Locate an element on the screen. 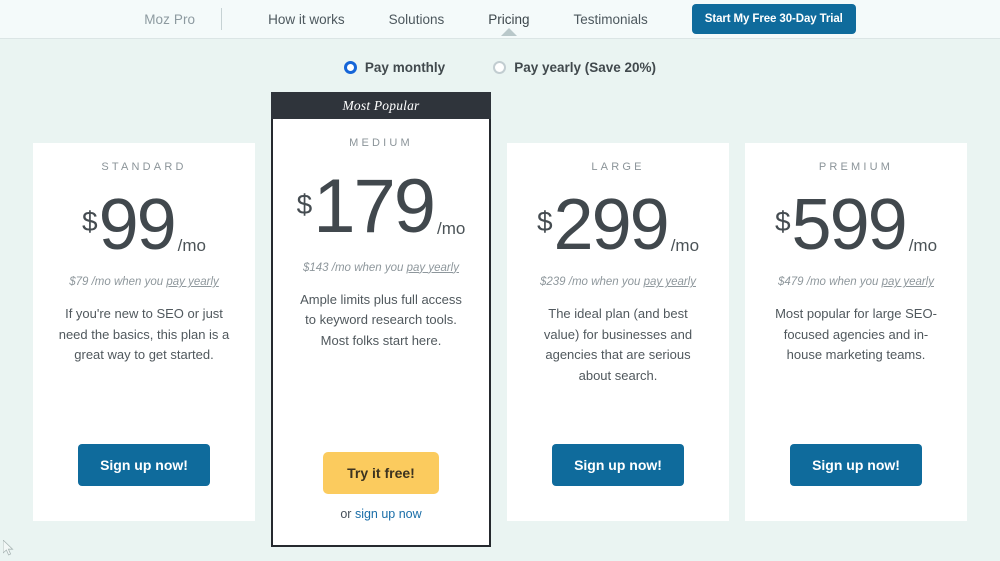 This screenshot has width=1000, height=561. price-amount: 299 is located at coordinates (611, 225).